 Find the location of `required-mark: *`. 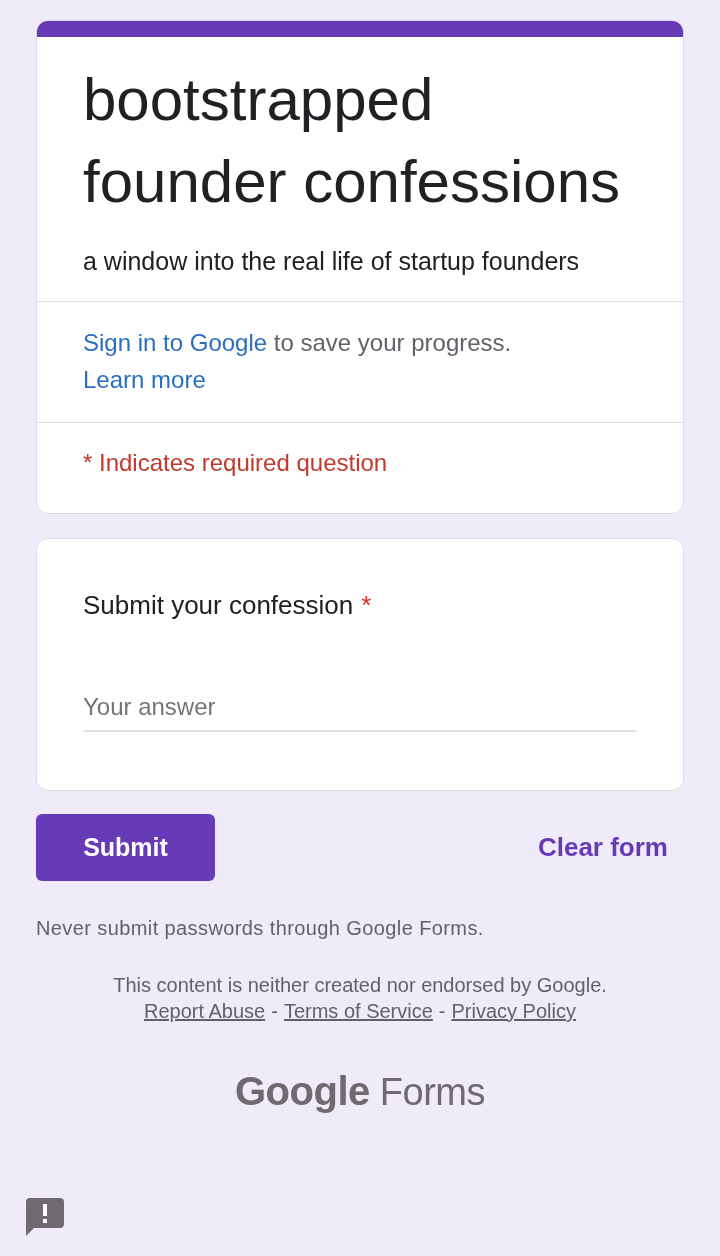

required-mark: * is located at coordinates (366, 605).